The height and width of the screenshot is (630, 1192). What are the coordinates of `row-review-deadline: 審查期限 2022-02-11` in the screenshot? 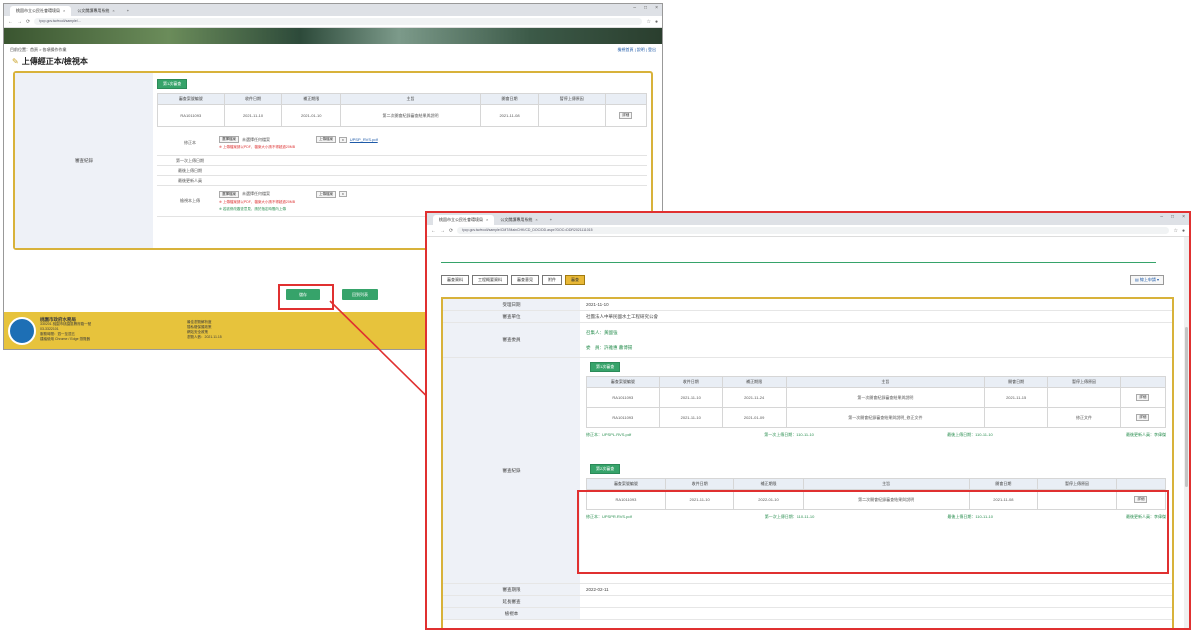 It's located at (807, 590).